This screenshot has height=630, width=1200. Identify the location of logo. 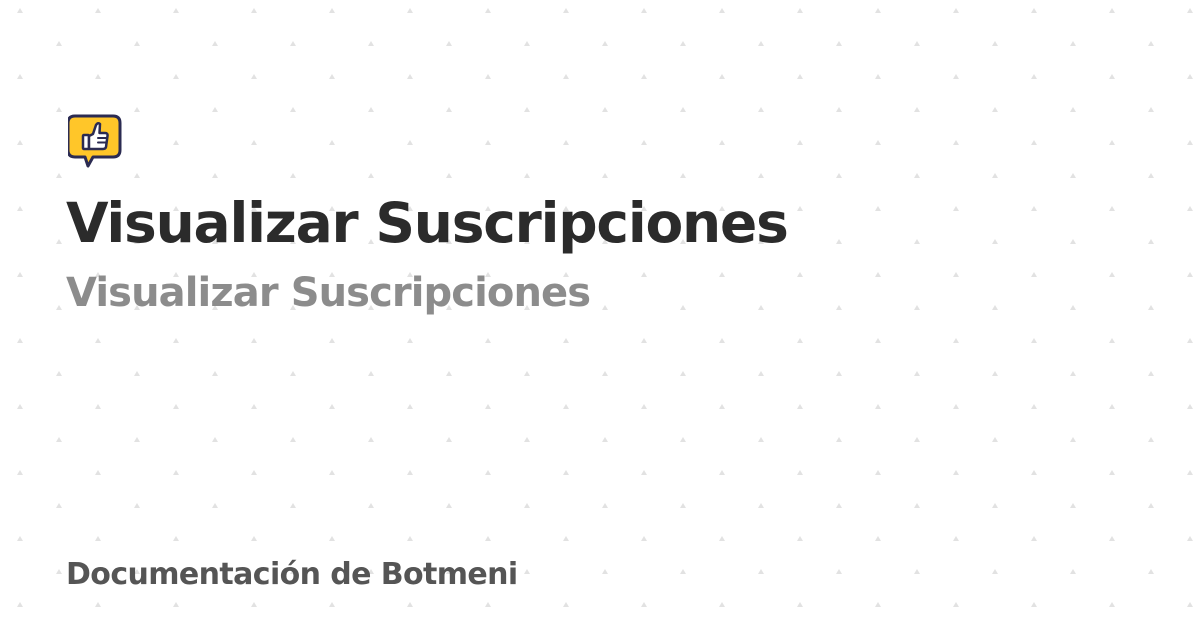
(94, 142).